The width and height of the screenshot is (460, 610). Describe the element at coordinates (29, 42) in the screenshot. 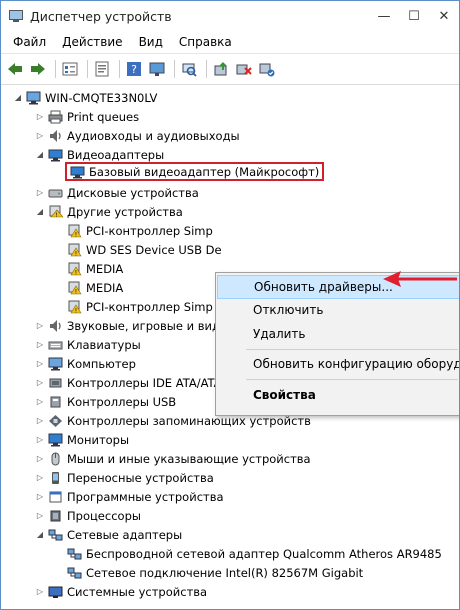

I see `menu-file: Файл` at that location.